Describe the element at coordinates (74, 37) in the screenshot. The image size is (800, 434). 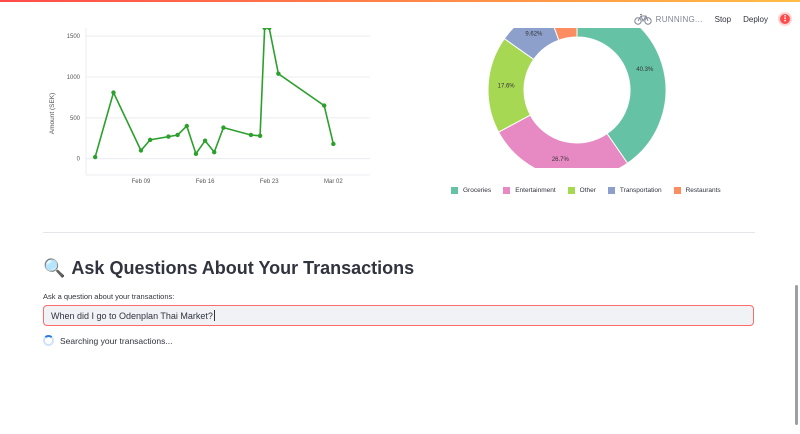
I see `y-tick-label: 1500` at that location.